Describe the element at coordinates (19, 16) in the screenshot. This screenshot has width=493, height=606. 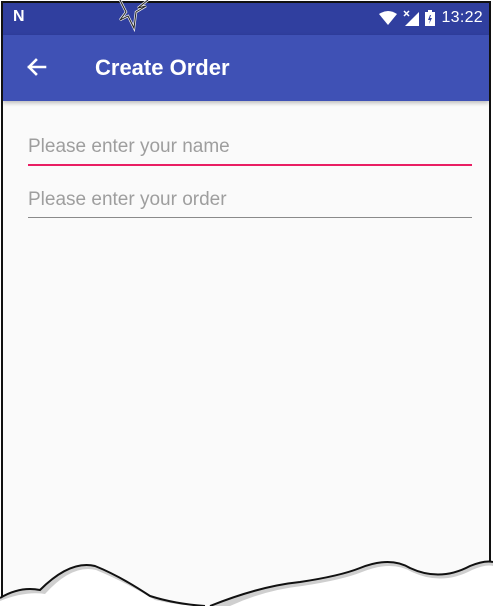
I see `carrier-icon: N` at that location.